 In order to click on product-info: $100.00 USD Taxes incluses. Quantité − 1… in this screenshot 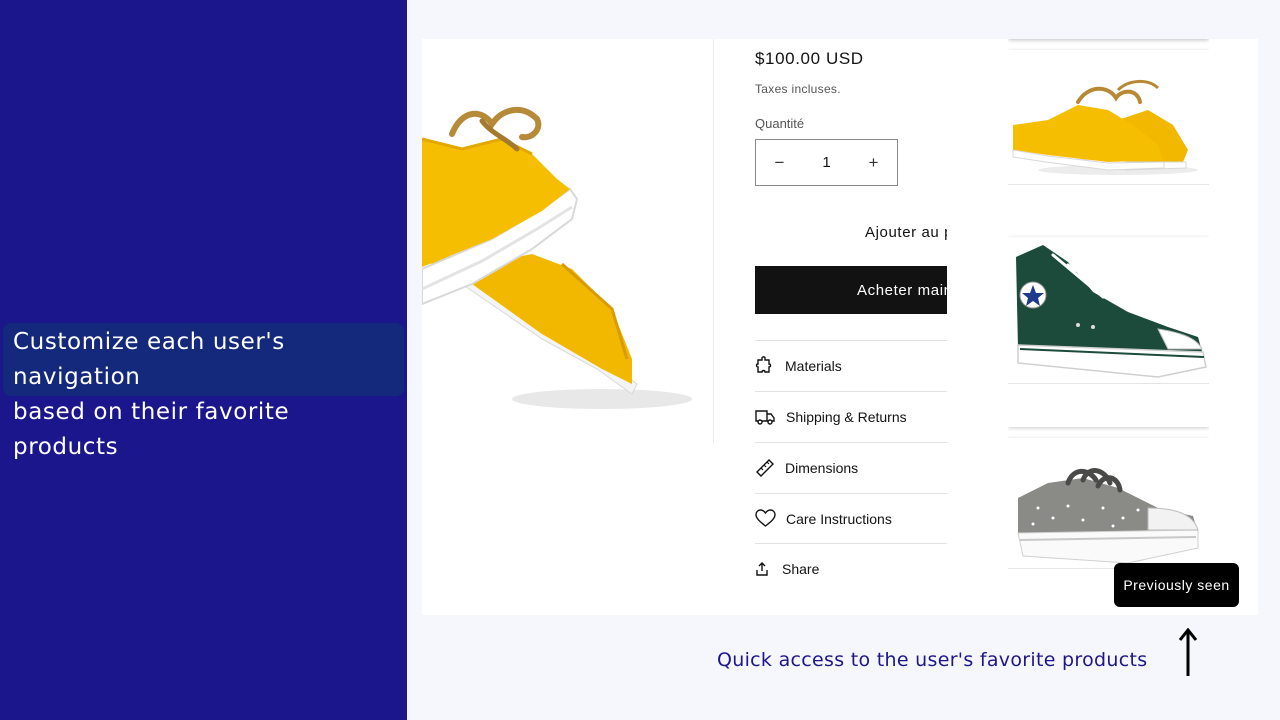, I will do `click(851, 327)`.